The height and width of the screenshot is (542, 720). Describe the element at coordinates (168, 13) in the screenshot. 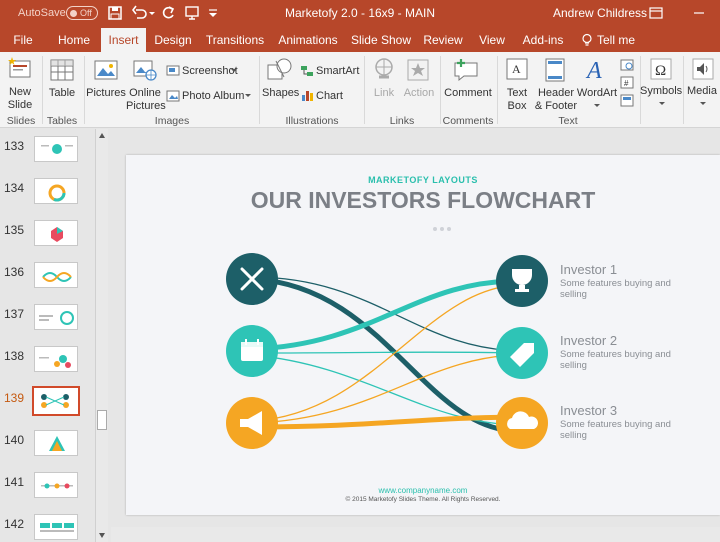

I see `redo-icon` at that location.